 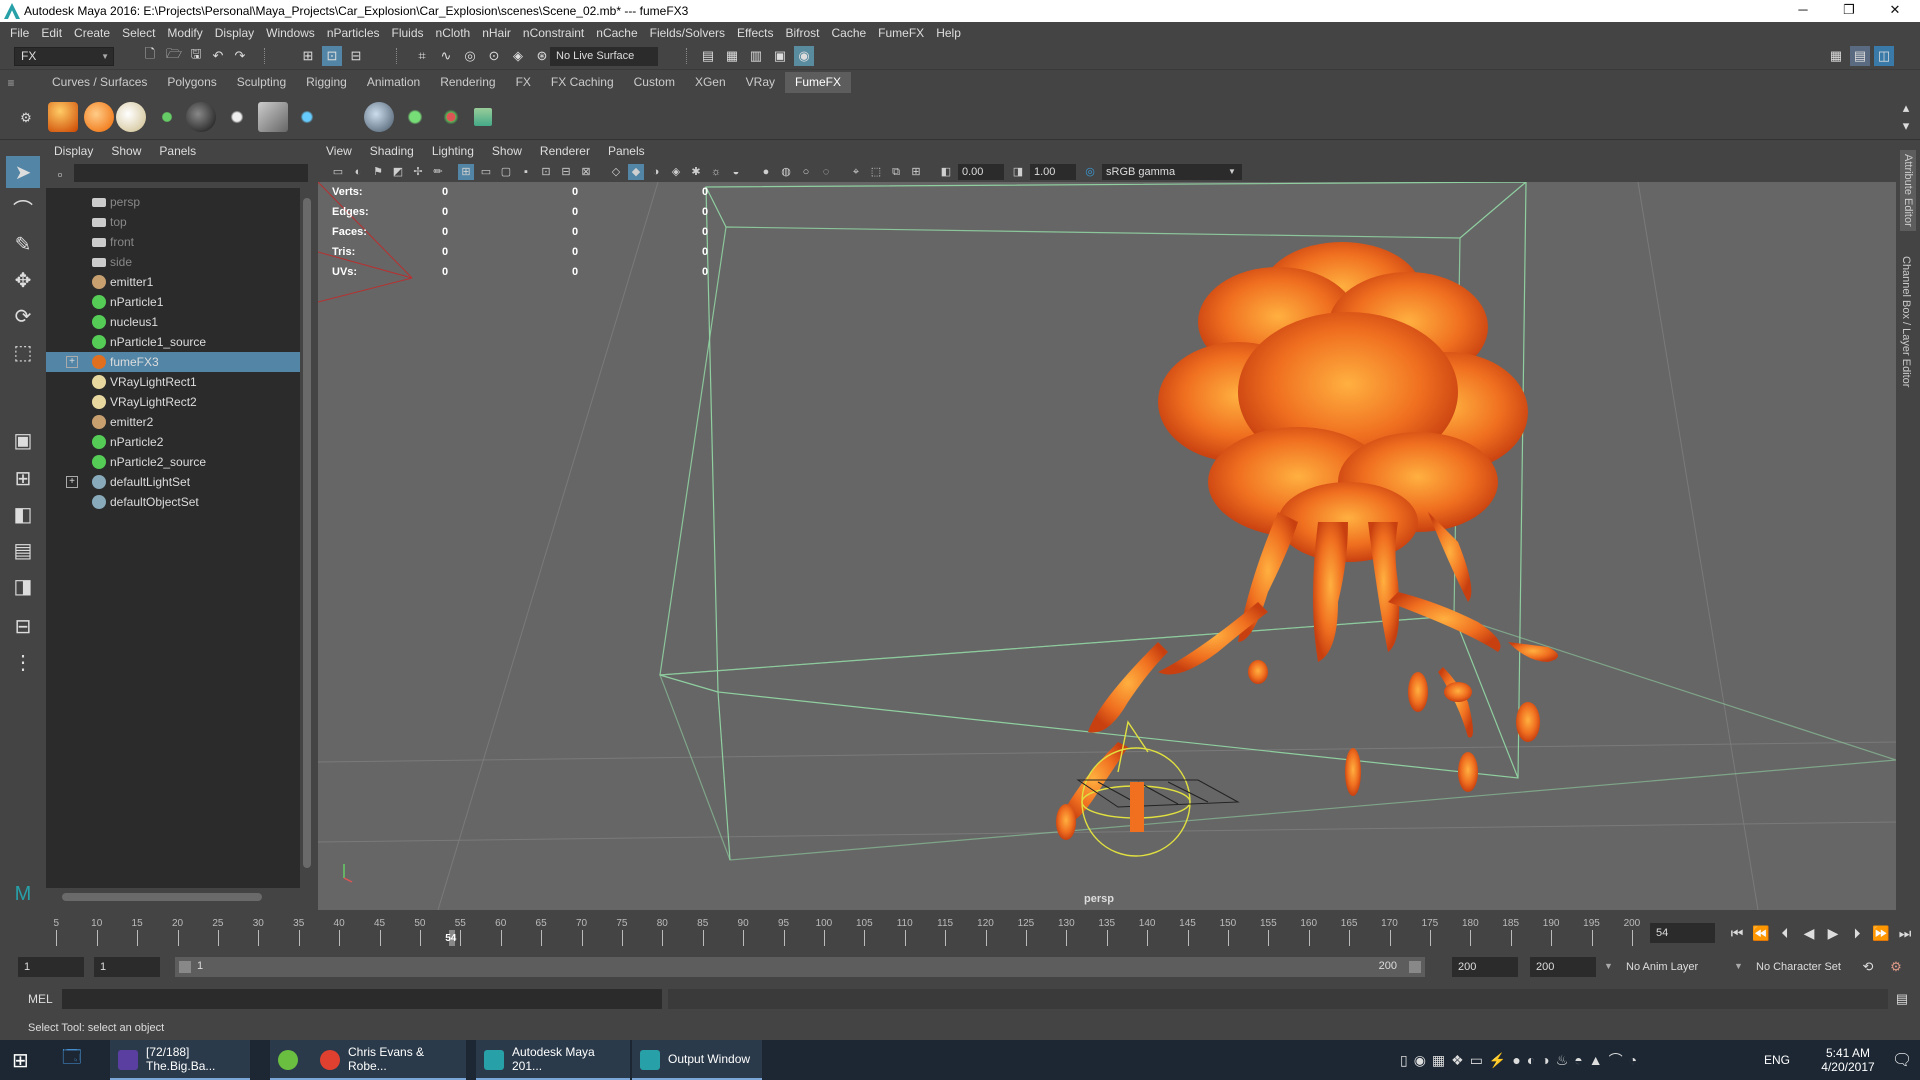 What do you see at coordinates (393, 82) in the screenshot?
I see `shelf-tab-animation: Animation` at bounding box center [393, 82].